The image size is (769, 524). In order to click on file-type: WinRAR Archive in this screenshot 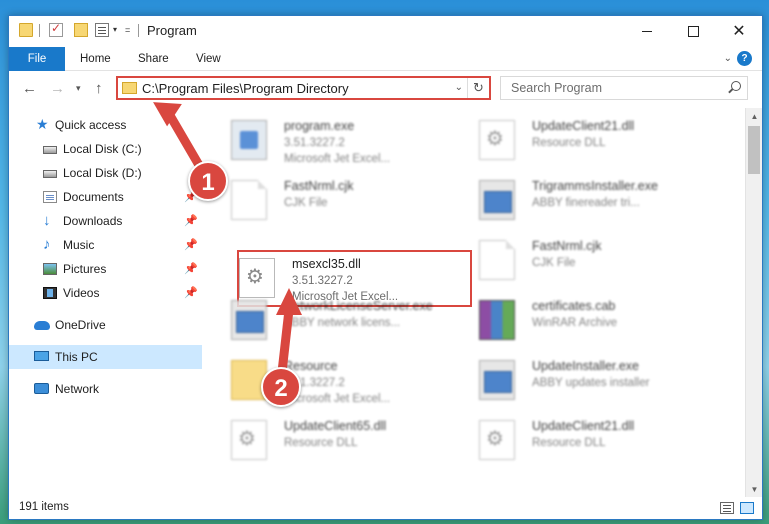, I will do `click(574, 323)`.